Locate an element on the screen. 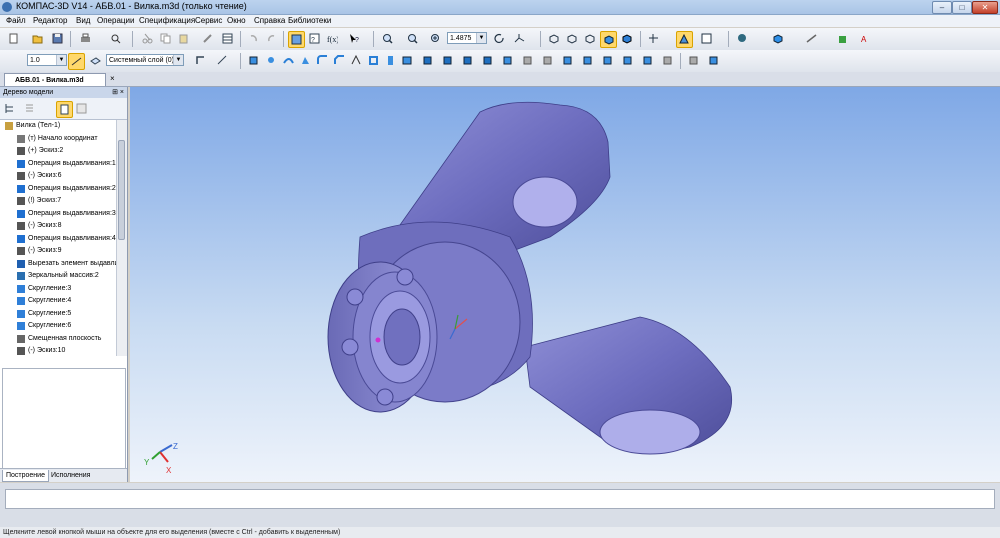 The image size is (1000, 538). color-button is located at coordinates (777, 38).